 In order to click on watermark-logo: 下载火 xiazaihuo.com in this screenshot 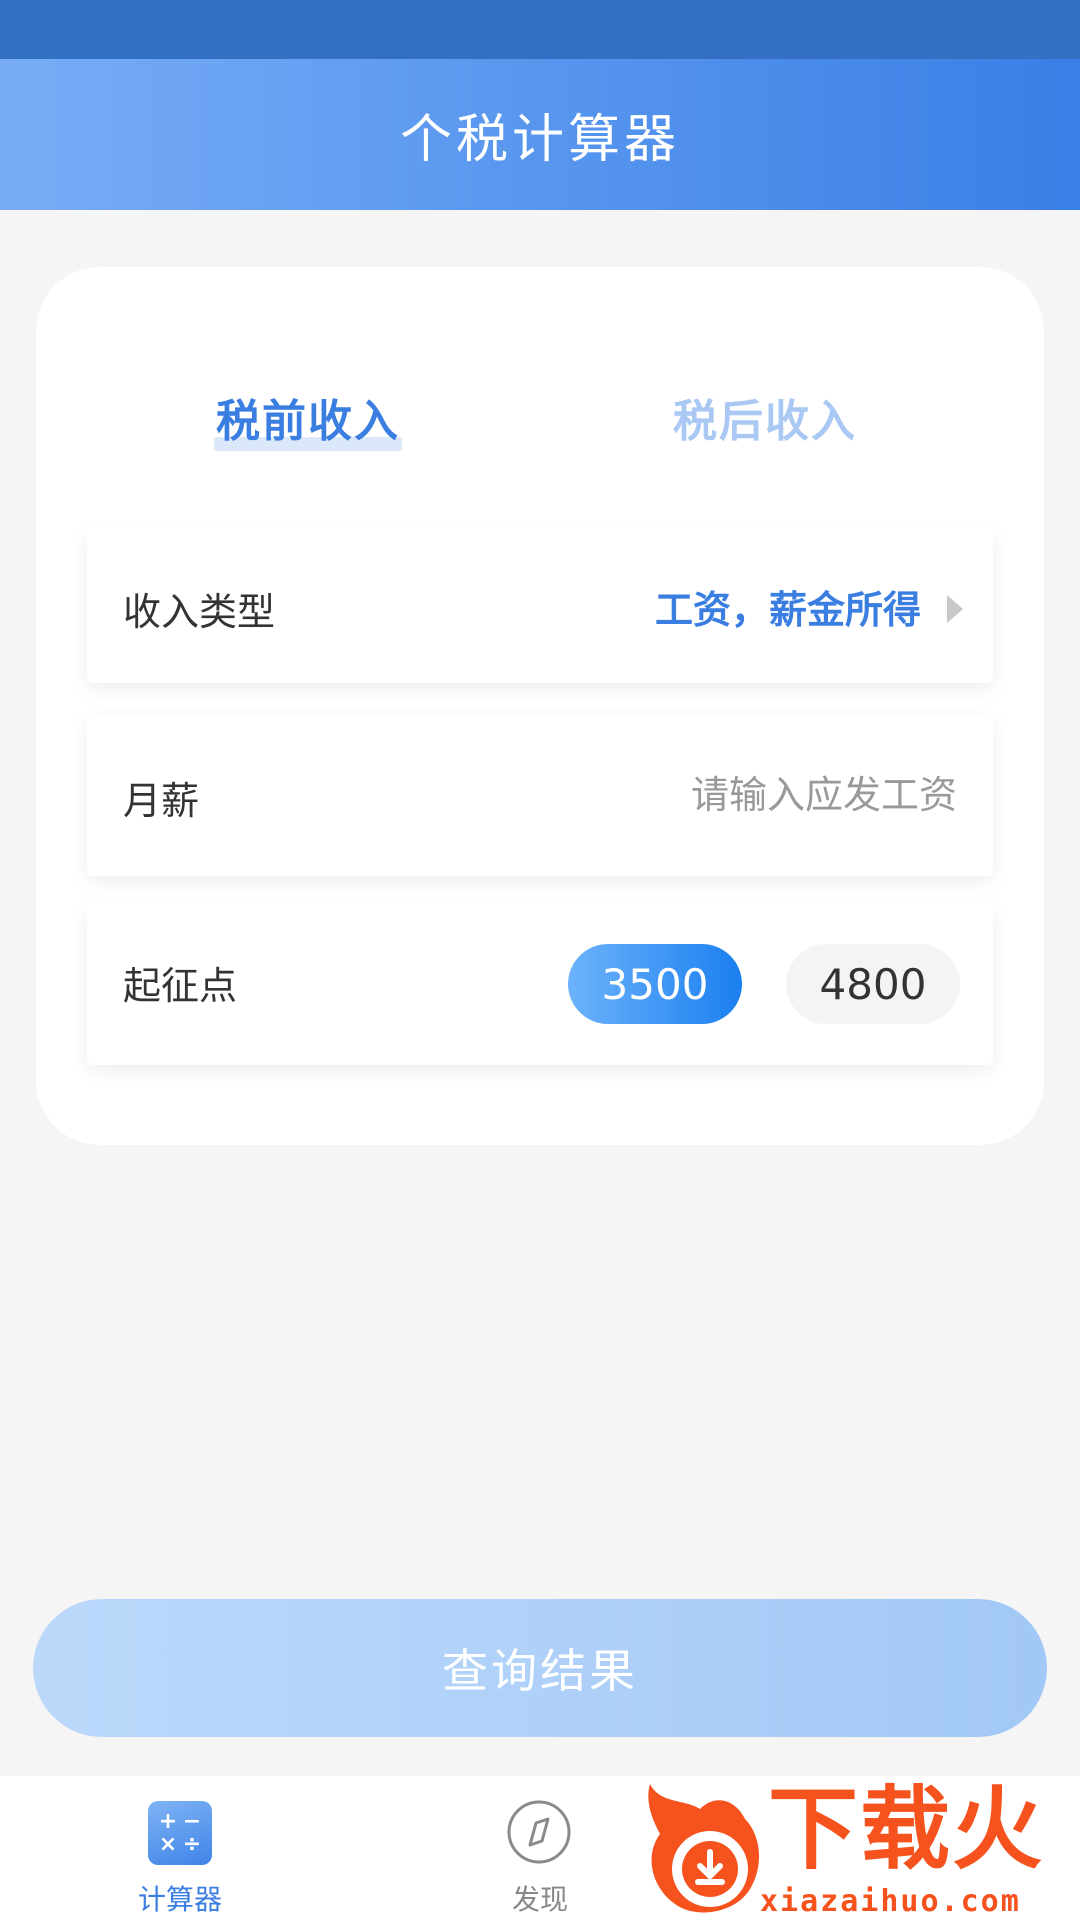, I will do `click(860, 1847)`.